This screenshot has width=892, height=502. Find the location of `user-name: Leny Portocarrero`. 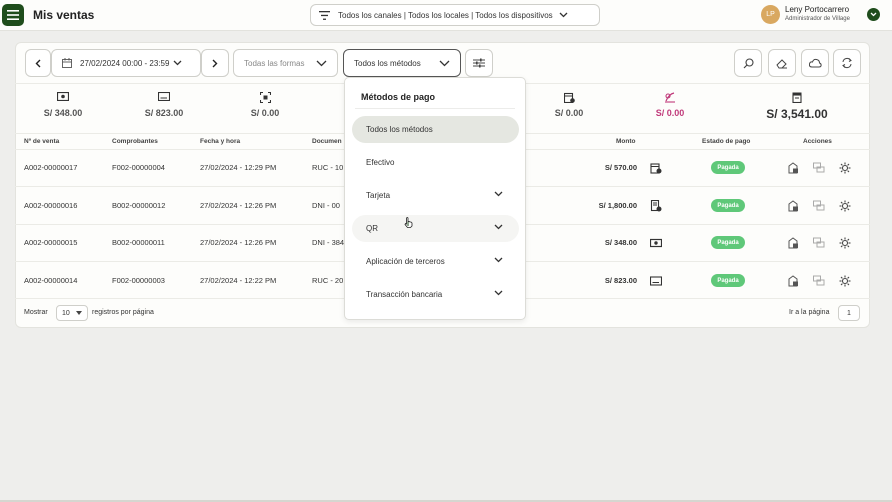

user-name: Leny Portocarrero is located at coordinates (817, 9).